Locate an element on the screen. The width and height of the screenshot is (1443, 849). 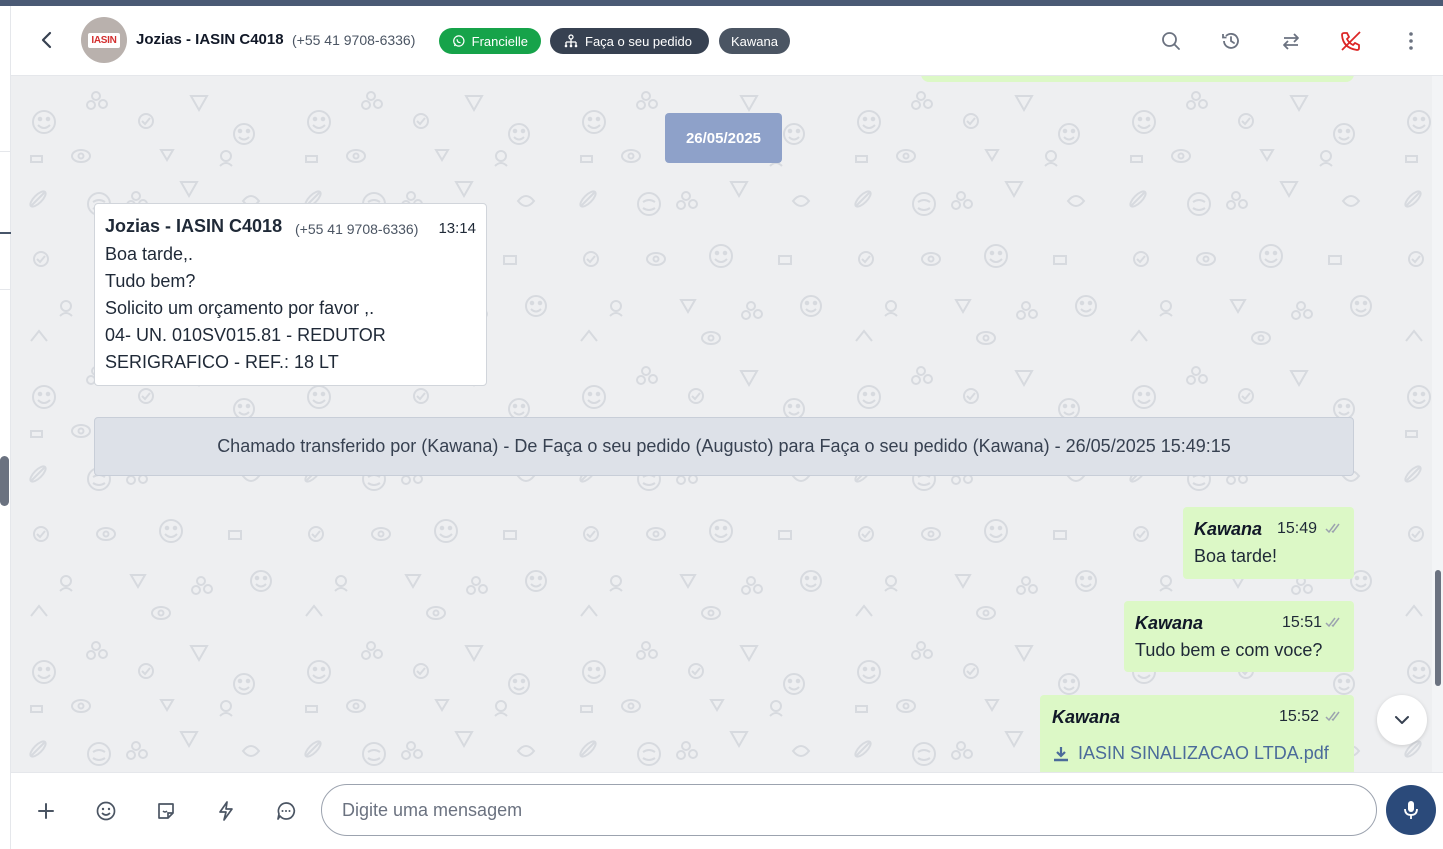
message-sender: Jozias - IASIN C4018 is located at coordinates (194, 226).